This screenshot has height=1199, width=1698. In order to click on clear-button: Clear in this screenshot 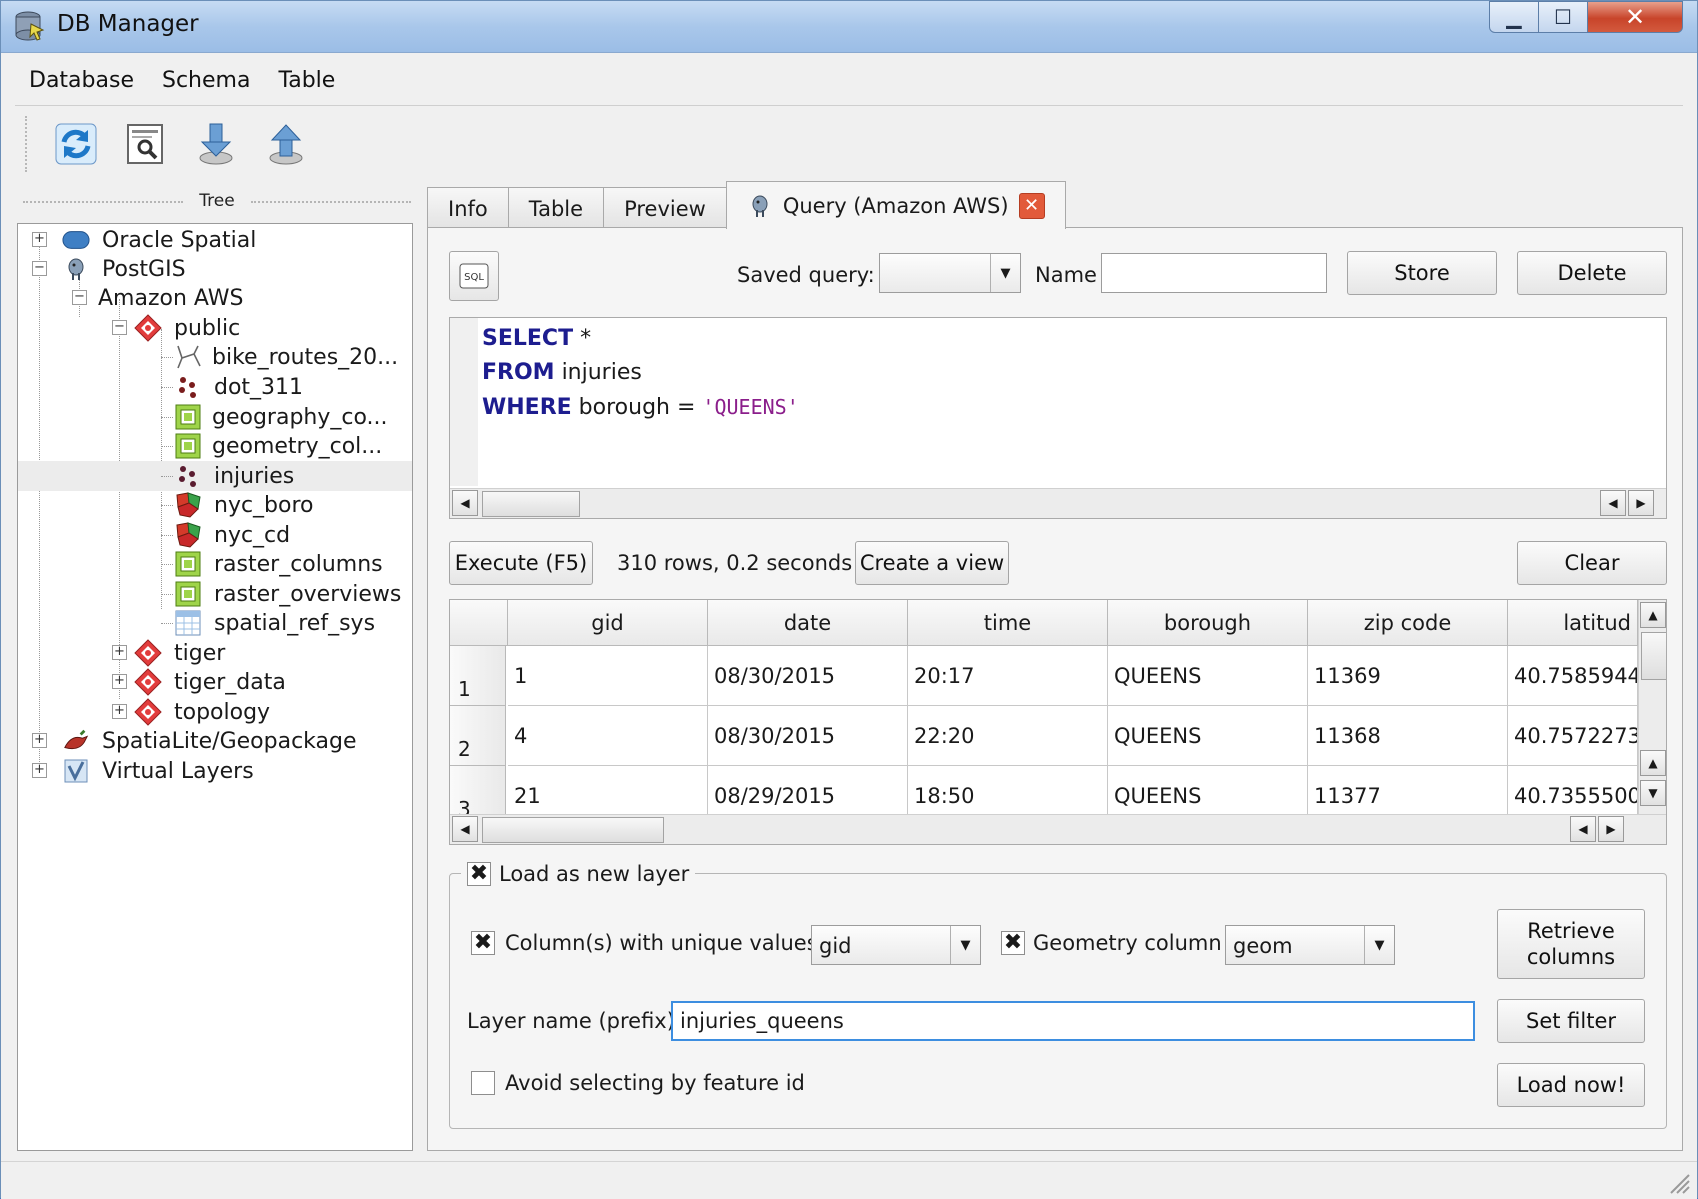, I will do `click(1592, 563)`.